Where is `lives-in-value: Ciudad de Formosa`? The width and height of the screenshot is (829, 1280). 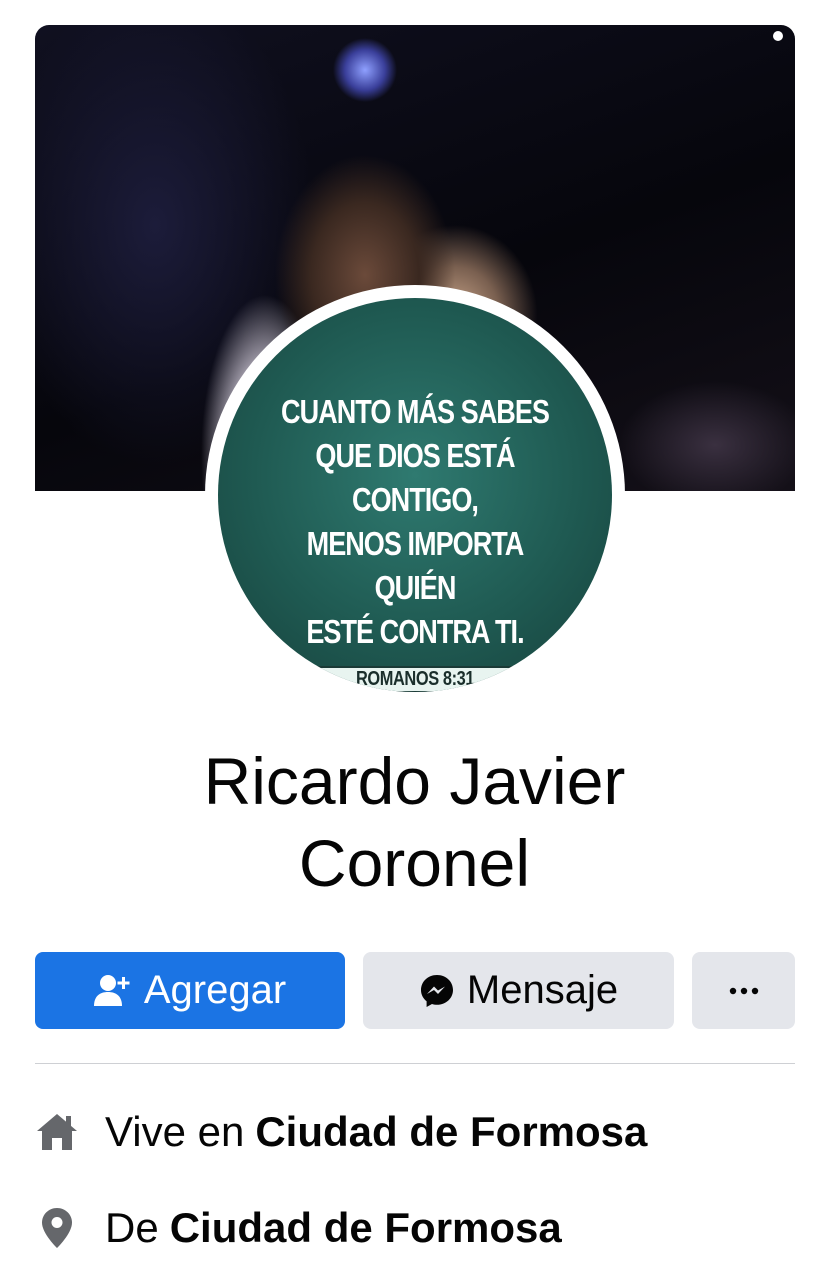
lives-in-value: Ciudad de Formosa is located at coordinates (451, 1132).